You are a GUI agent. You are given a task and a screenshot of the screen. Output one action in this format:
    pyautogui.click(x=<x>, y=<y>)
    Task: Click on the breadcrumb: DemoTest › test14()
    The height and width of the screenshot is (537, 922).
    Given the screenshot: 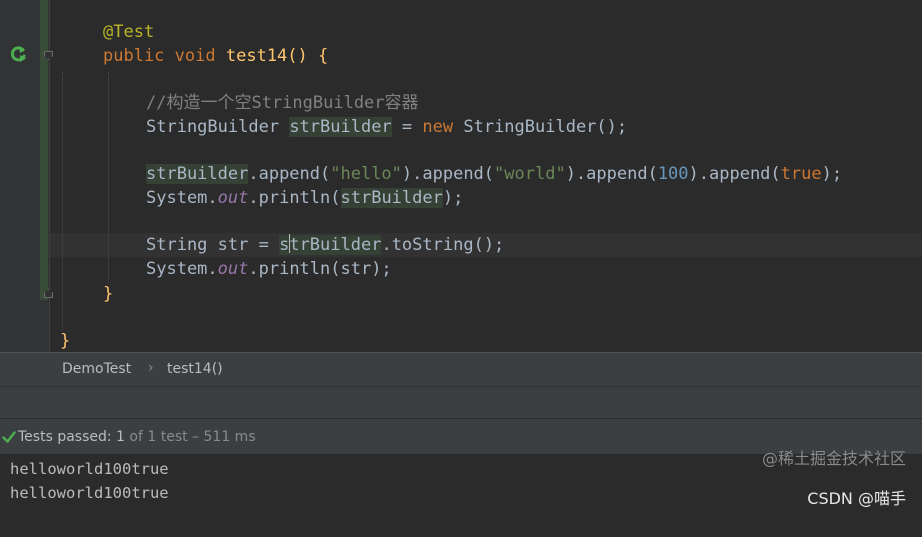 What is the action you would take?
    pyautogui.click(x=461, y=369)
    